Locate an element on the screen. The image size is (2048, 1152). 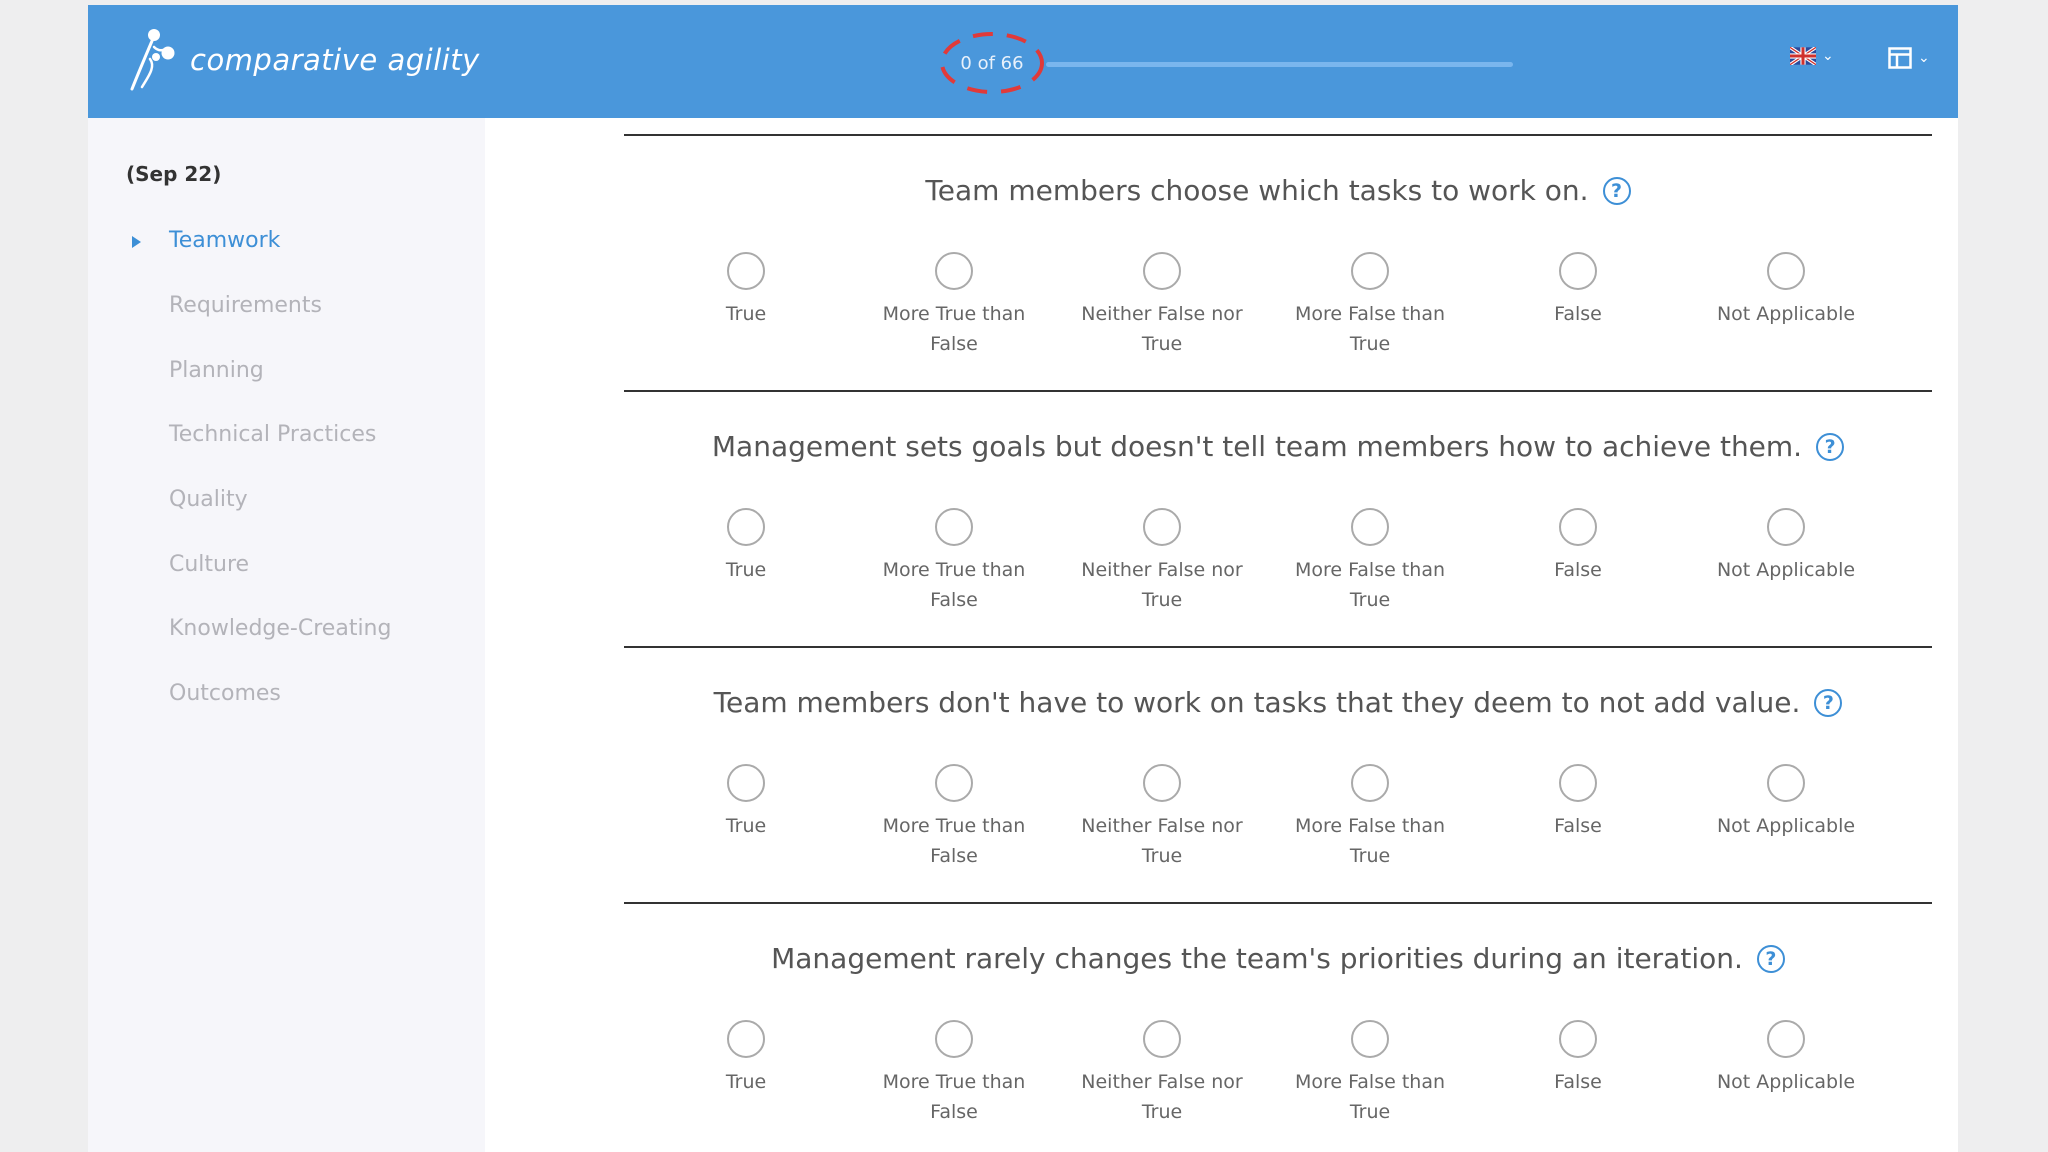
brand-logo: comparative agility is located at coordinates (303, 60).